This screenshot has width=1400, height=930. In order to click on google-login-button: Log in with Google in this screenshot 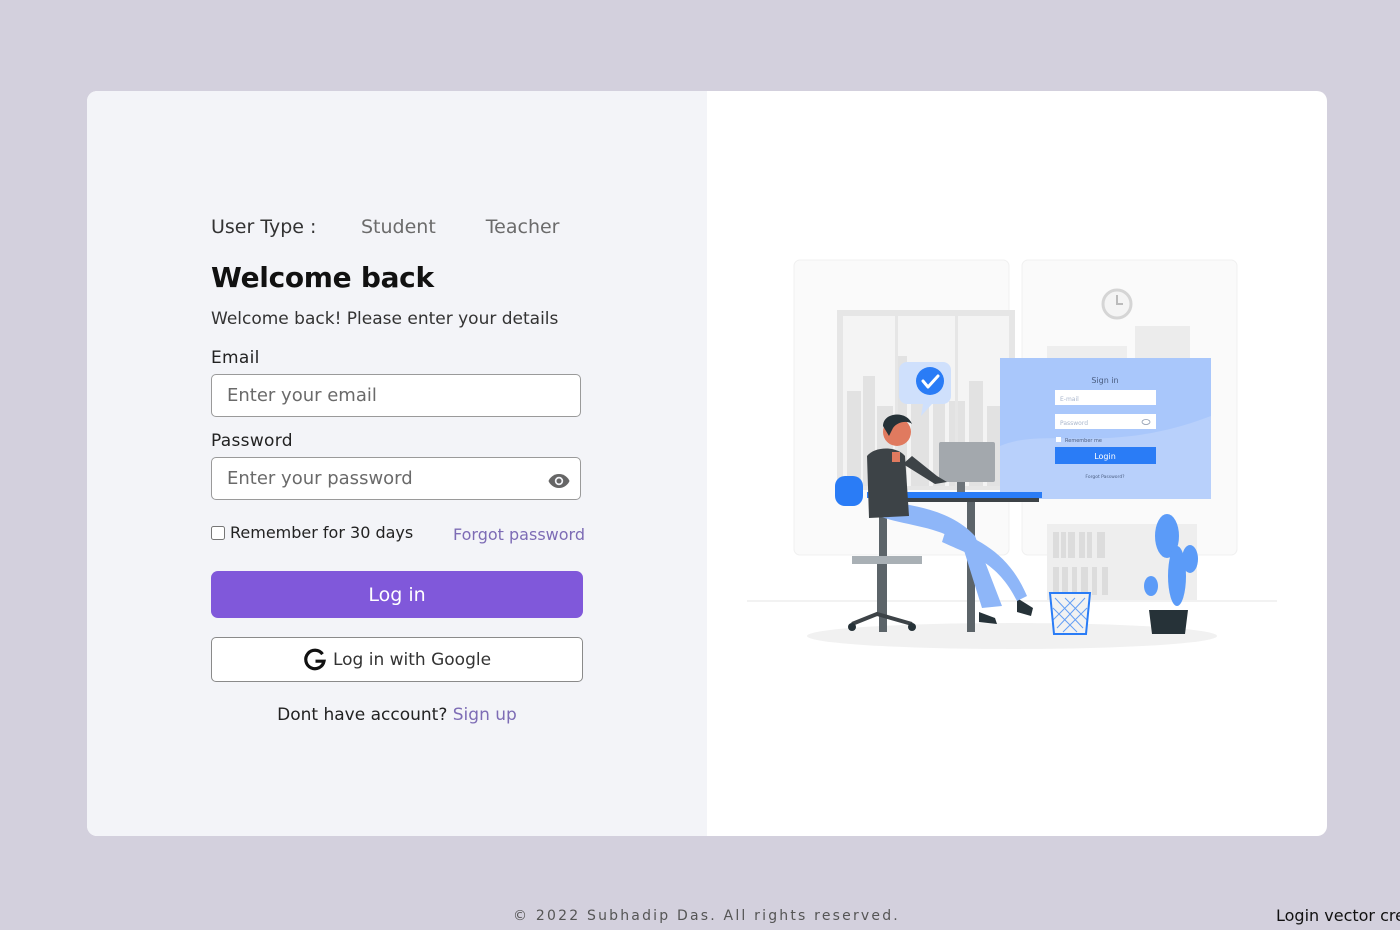, I will do `click(397, 659)`.